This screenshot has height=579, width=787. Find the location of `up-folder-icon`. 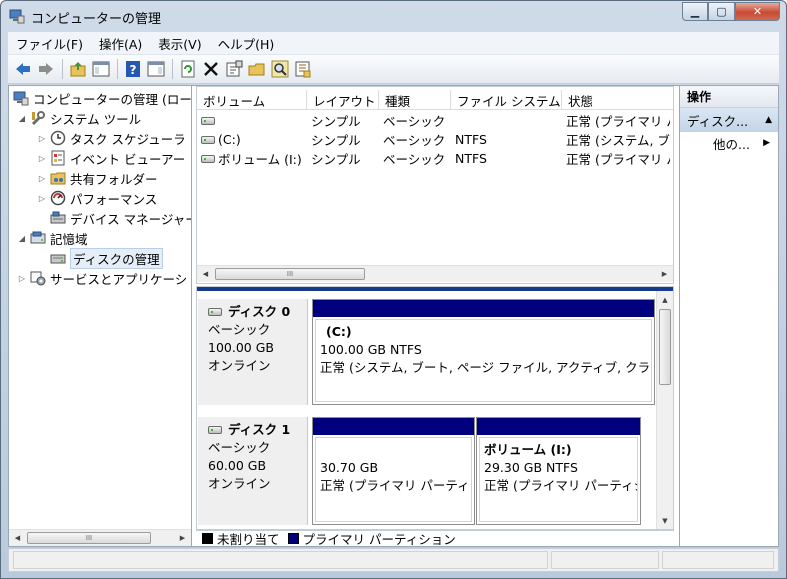

up-folder-icon is located at coordinates (78, 69).